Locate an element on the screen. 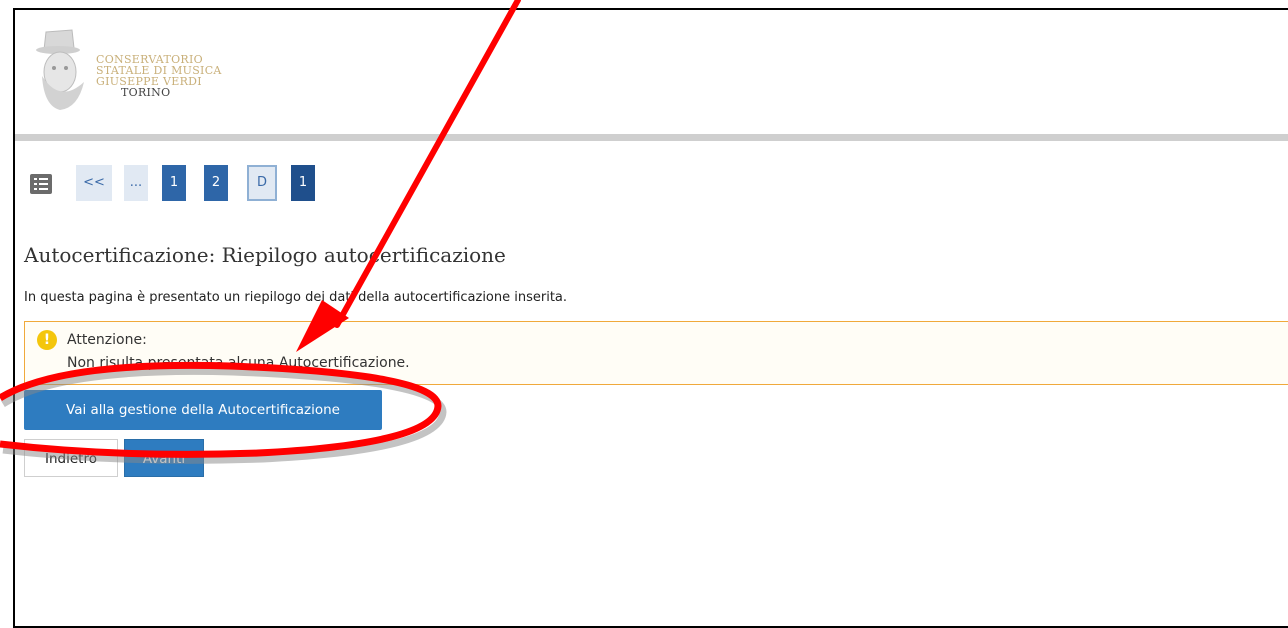 The width and height of the screenshot is (1288, 628). warning-icon: ! is located at coordinates (47, 340).